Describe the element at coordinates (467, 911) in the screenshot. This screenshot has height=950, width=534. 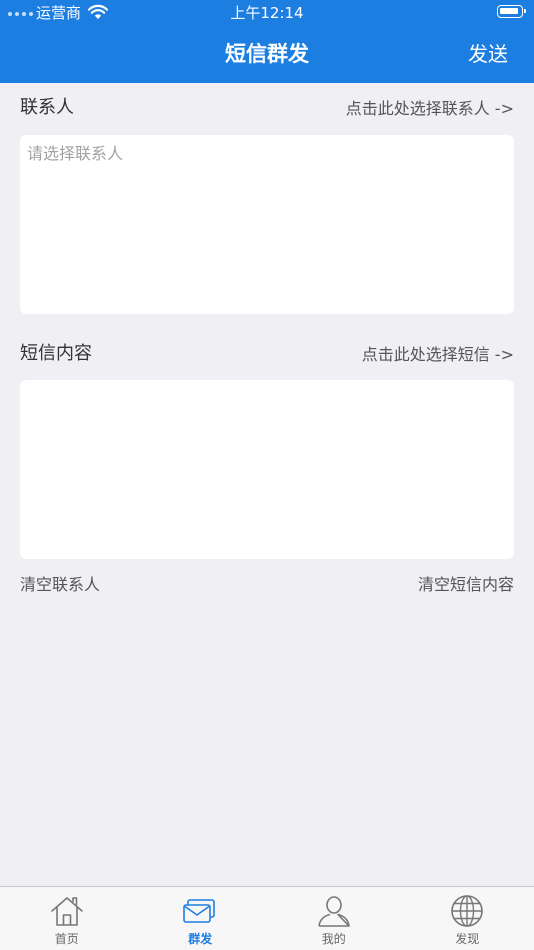
I see `globe-icon` at that location.